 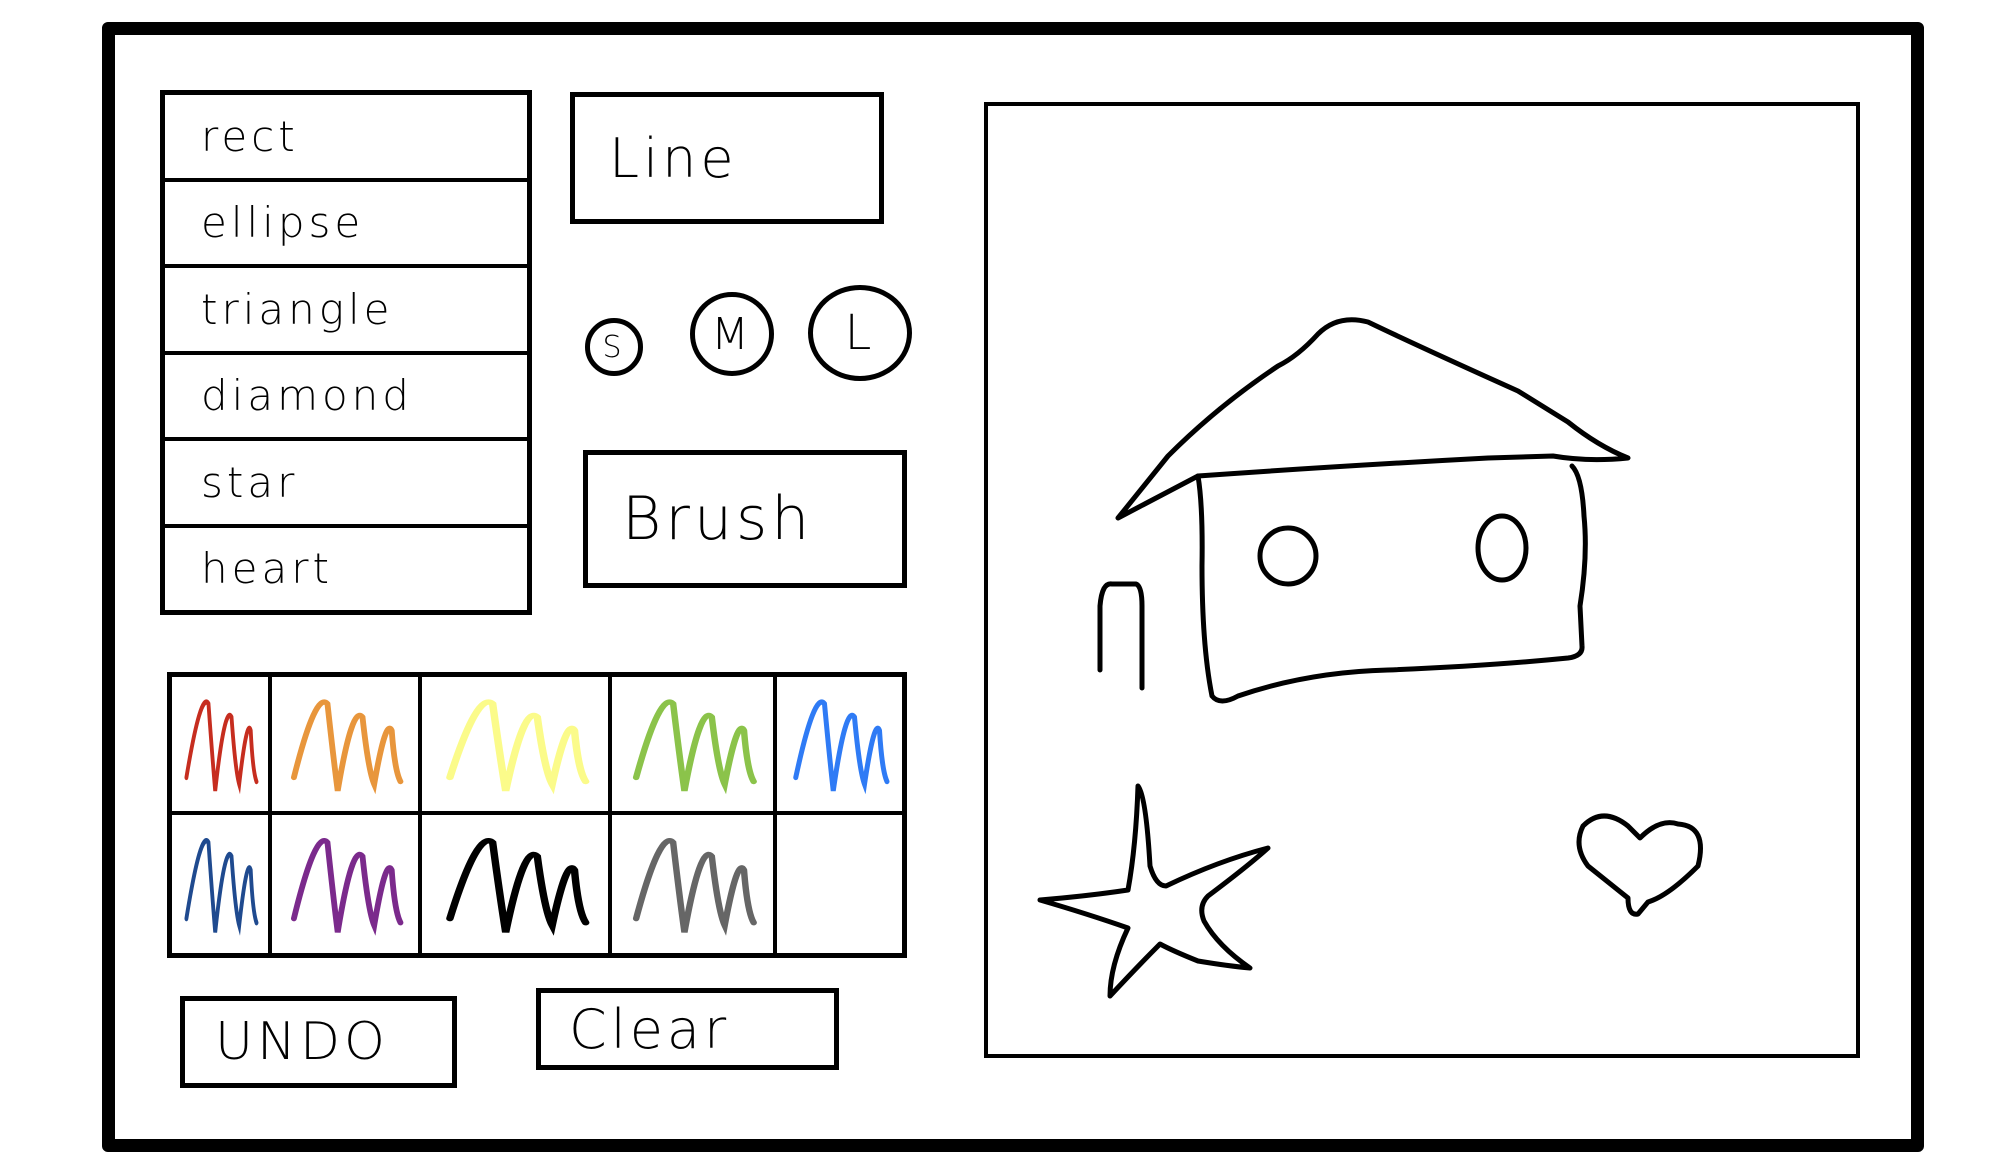 I want to click on color-swatch-black, so click(x=517, y=884).